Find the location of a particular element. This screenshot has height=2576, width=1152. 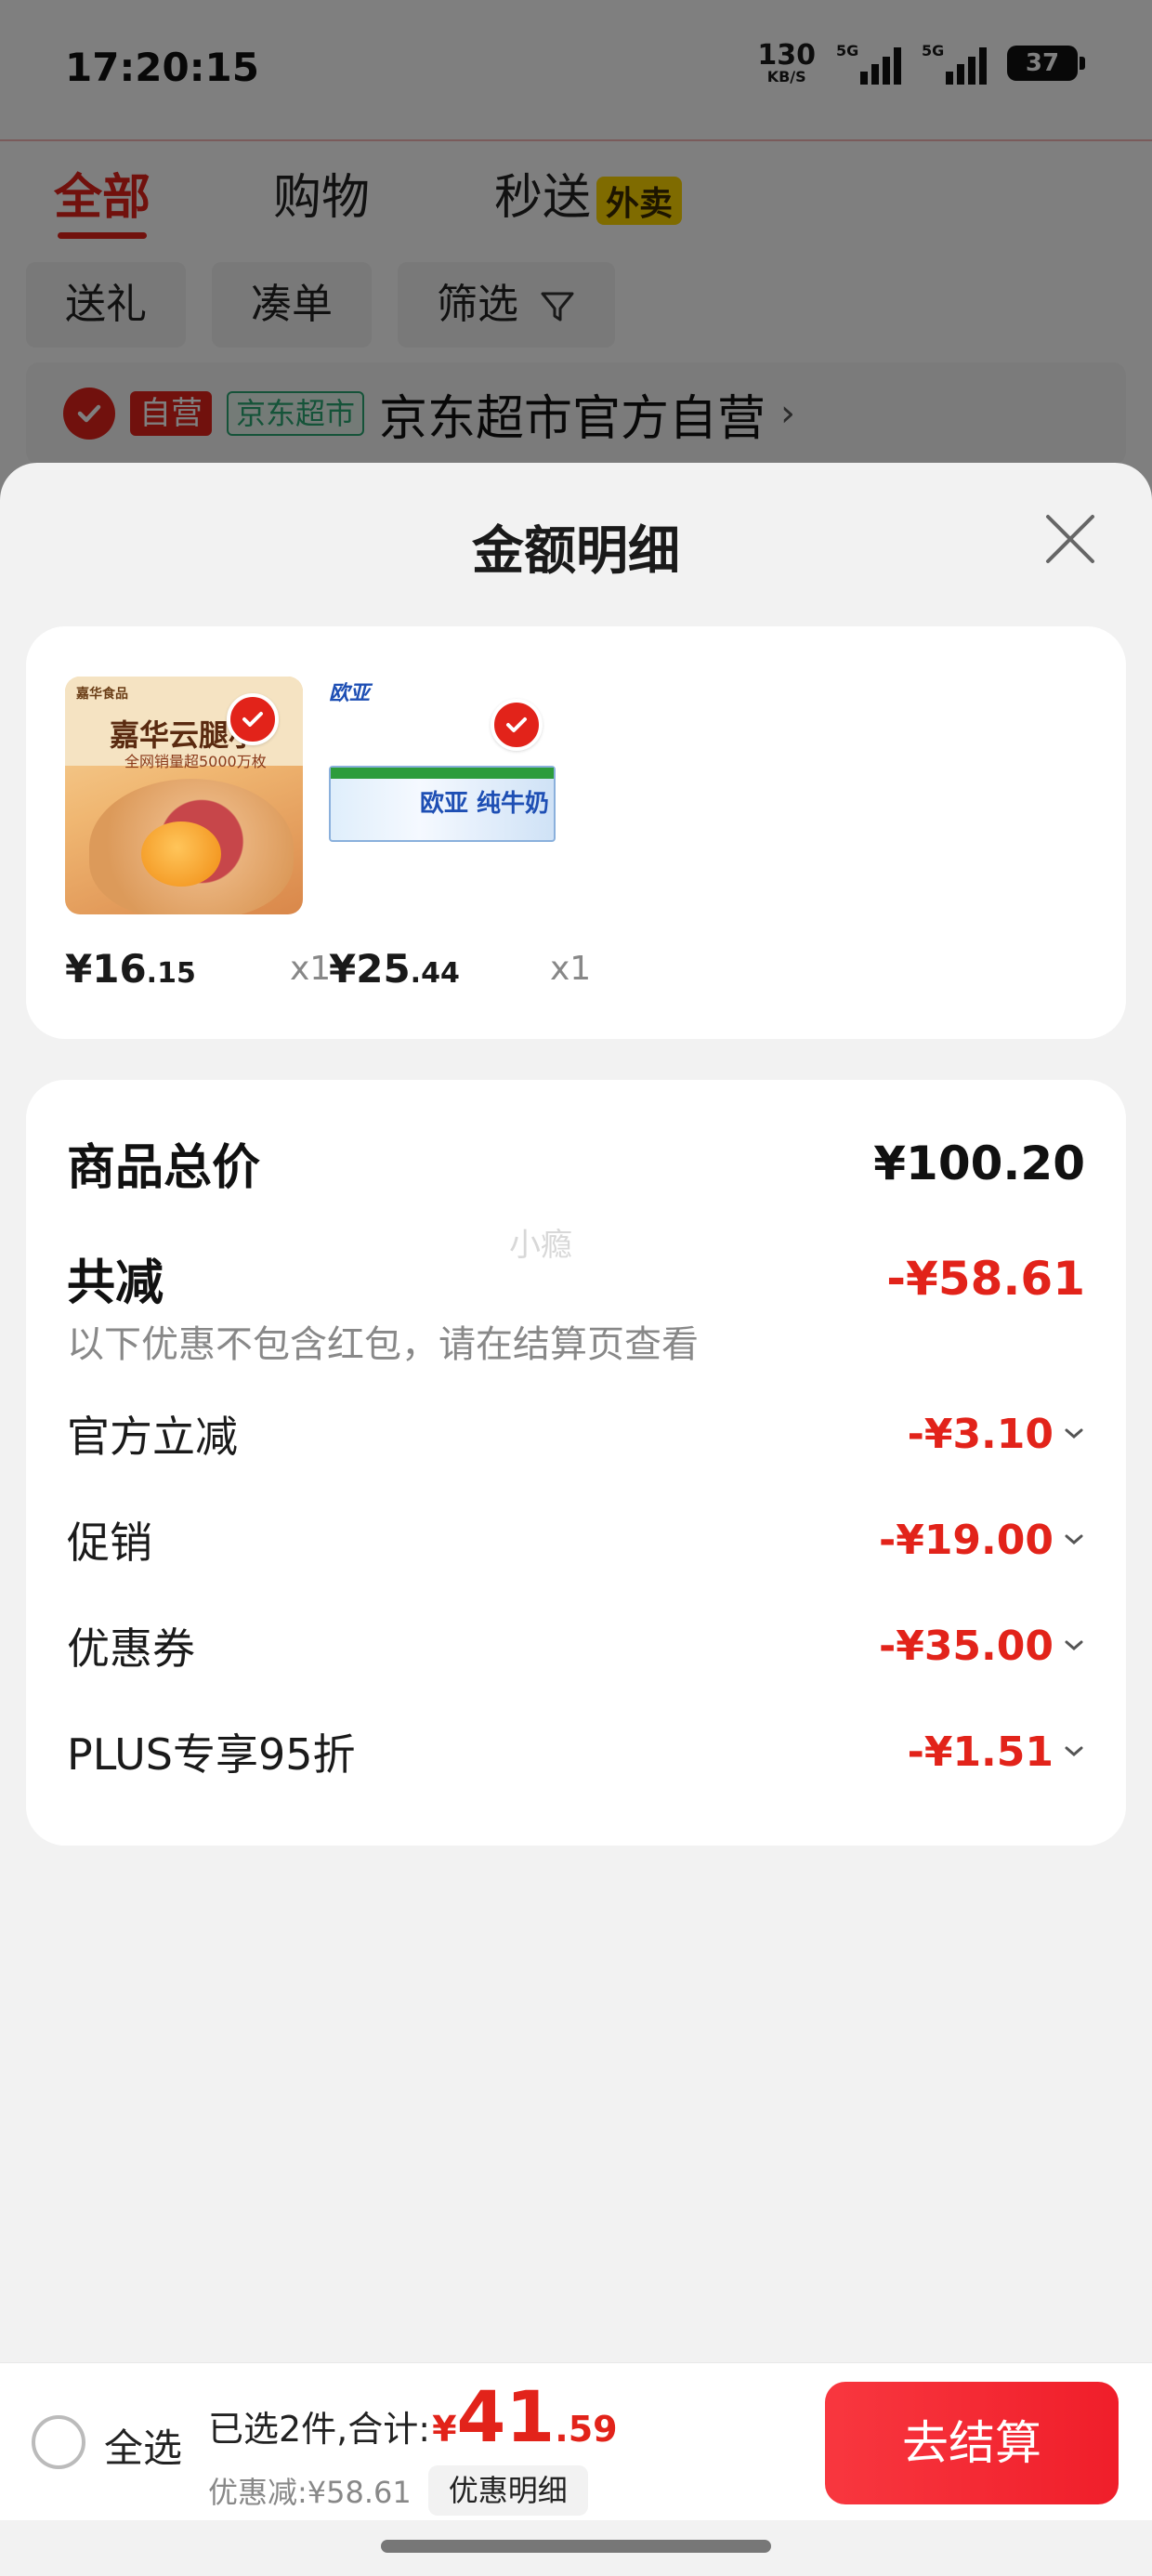

item-price-dec: .15 is located at coordinates (171, 973).